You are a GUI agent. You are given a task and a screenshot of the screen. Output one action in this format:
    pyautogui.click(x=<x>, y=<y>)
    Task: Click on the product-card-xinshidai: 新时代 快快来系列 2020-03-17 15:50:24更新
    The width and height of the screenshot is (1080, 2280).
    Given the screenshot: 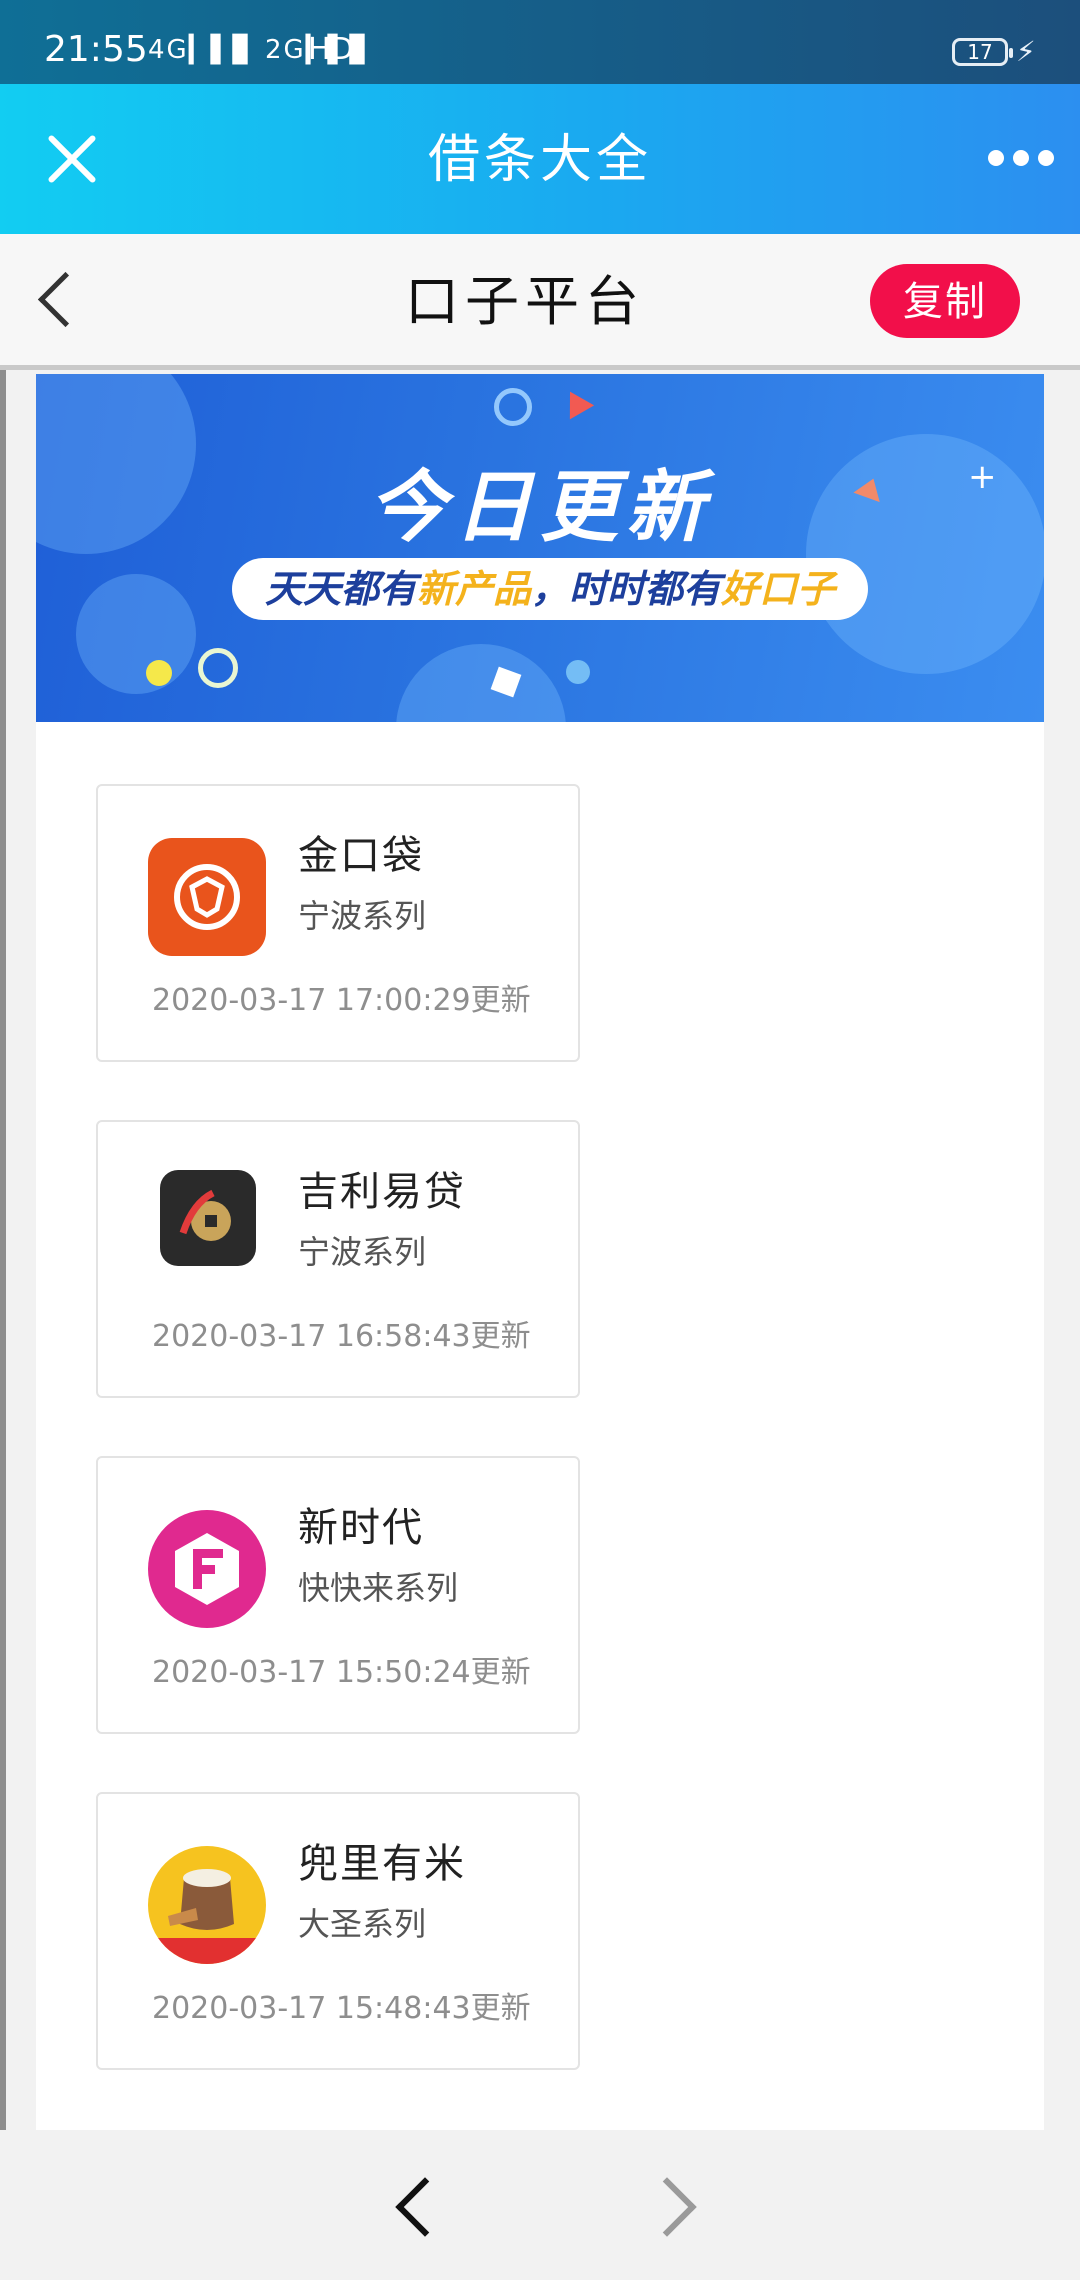 What is the action you would take?
    pyautogui.click(x=338, y=1595)
    